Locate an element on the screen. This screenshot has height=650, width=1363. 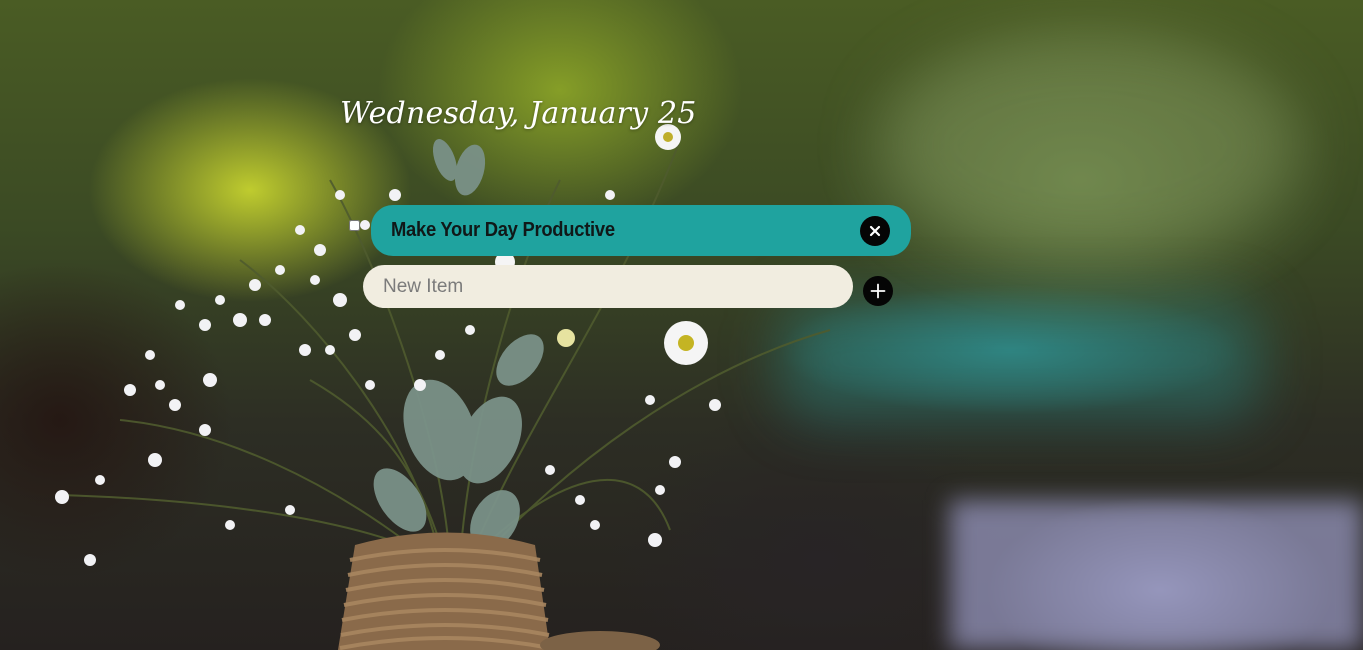
close-icon is located at coordinates (875, 231).